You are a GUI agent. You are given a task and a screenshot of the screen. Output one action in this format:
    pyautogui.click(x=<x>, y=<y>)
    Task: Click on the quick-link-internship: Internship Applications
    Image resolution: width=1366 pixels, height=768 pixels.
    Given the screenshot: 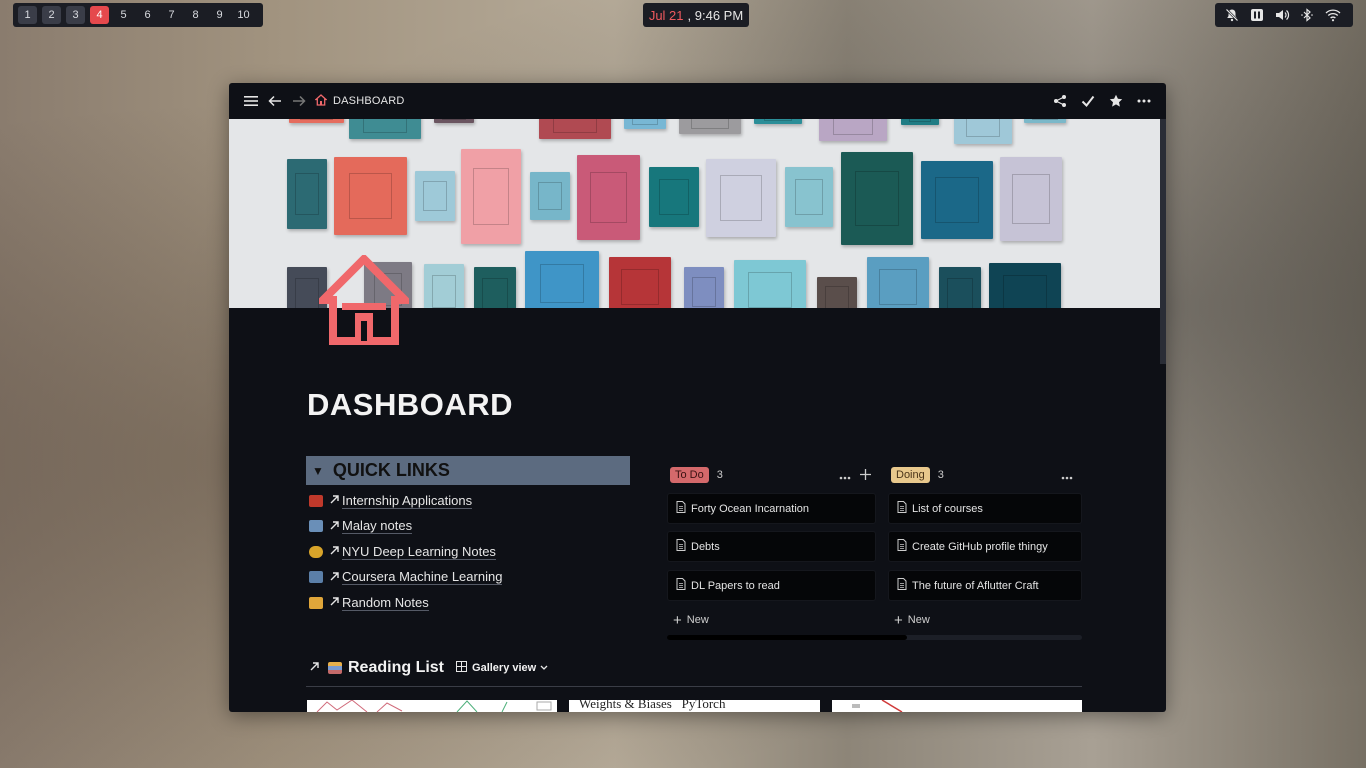 What is the action you would take?
    pyautogui.click(x=405, y=501)
    